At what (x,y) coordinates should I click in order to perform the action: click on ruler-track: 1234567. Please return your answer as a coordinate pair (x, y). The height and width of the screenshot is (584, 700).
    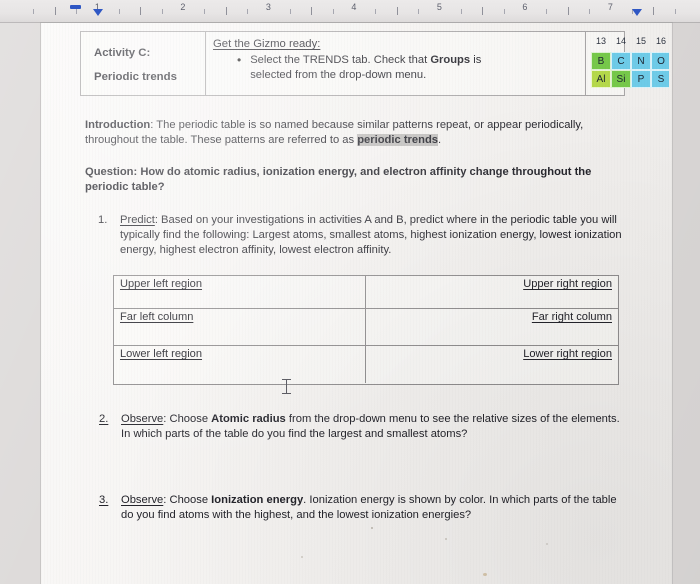
    Looking at the image, I should click on (350, 11).